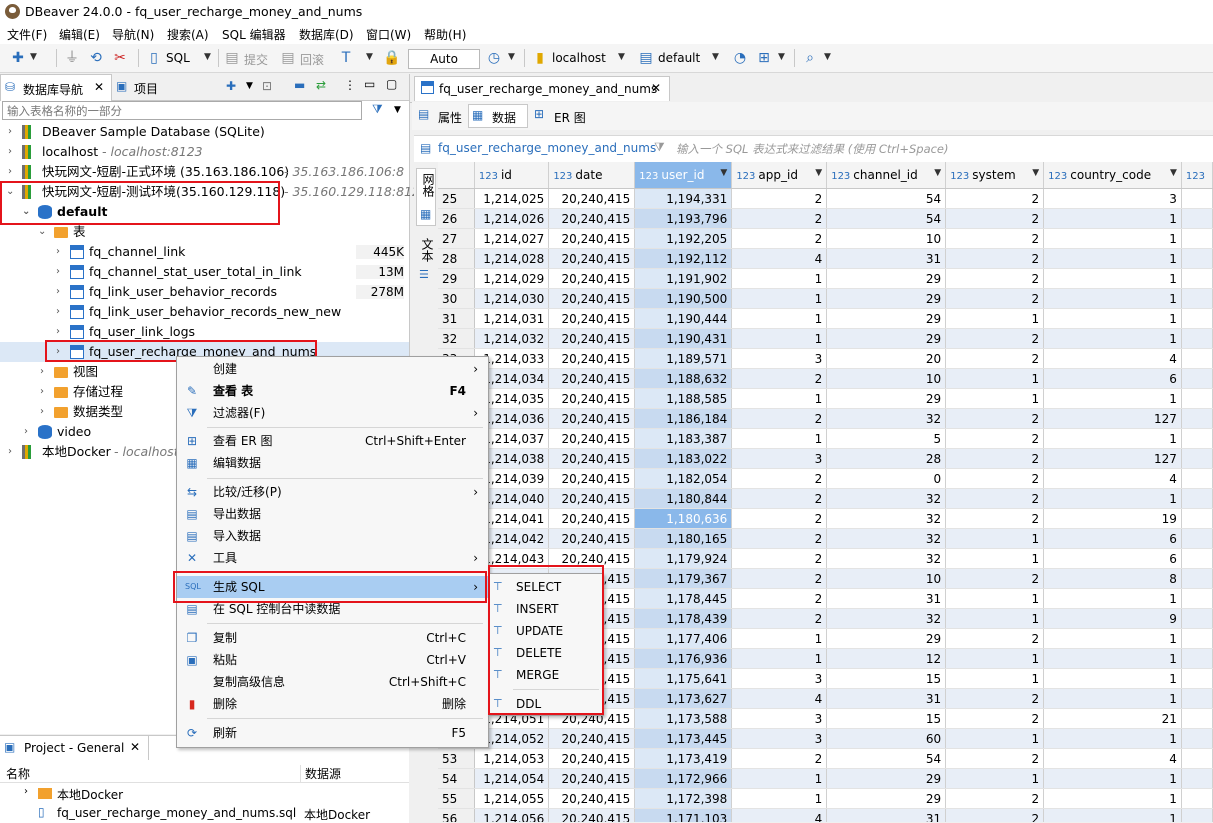 The image size is (1213, 823). I want to click on tree-item-localhost: › localhost - localhost:8123, so click(204, 152).